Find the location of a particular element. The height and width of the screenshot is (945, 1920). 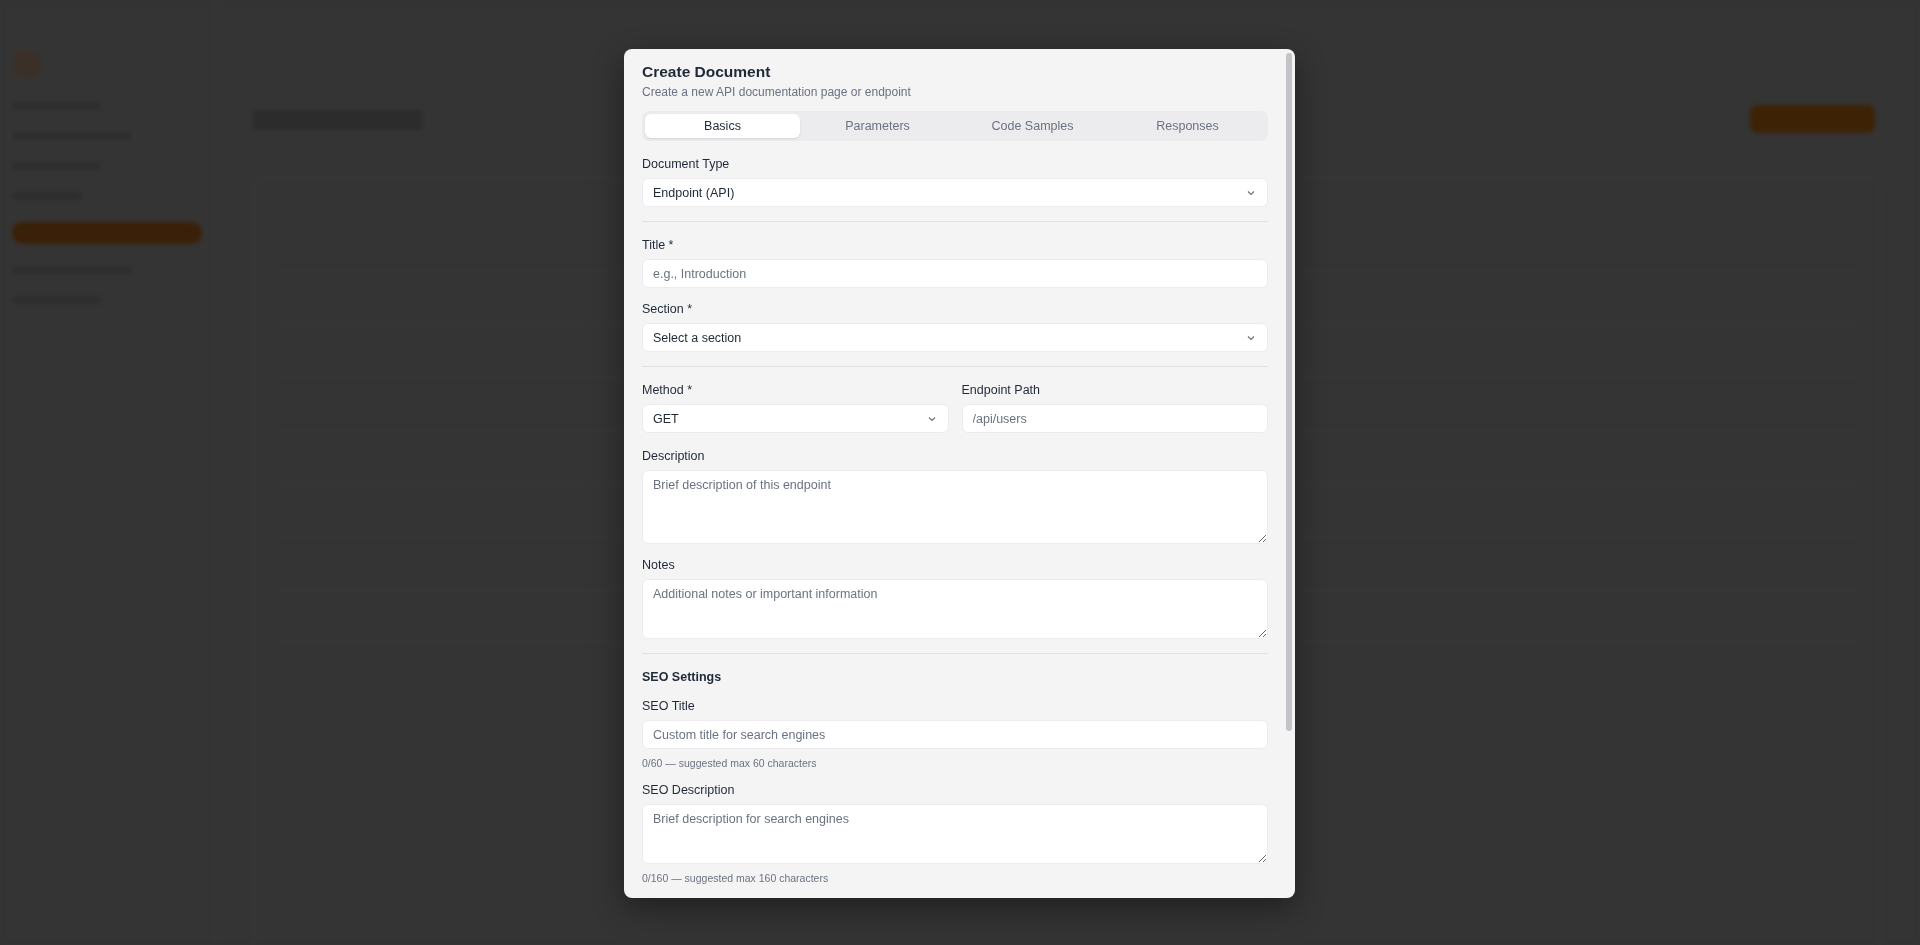

input-field: /api/users is located at coordinates (1114, 418).